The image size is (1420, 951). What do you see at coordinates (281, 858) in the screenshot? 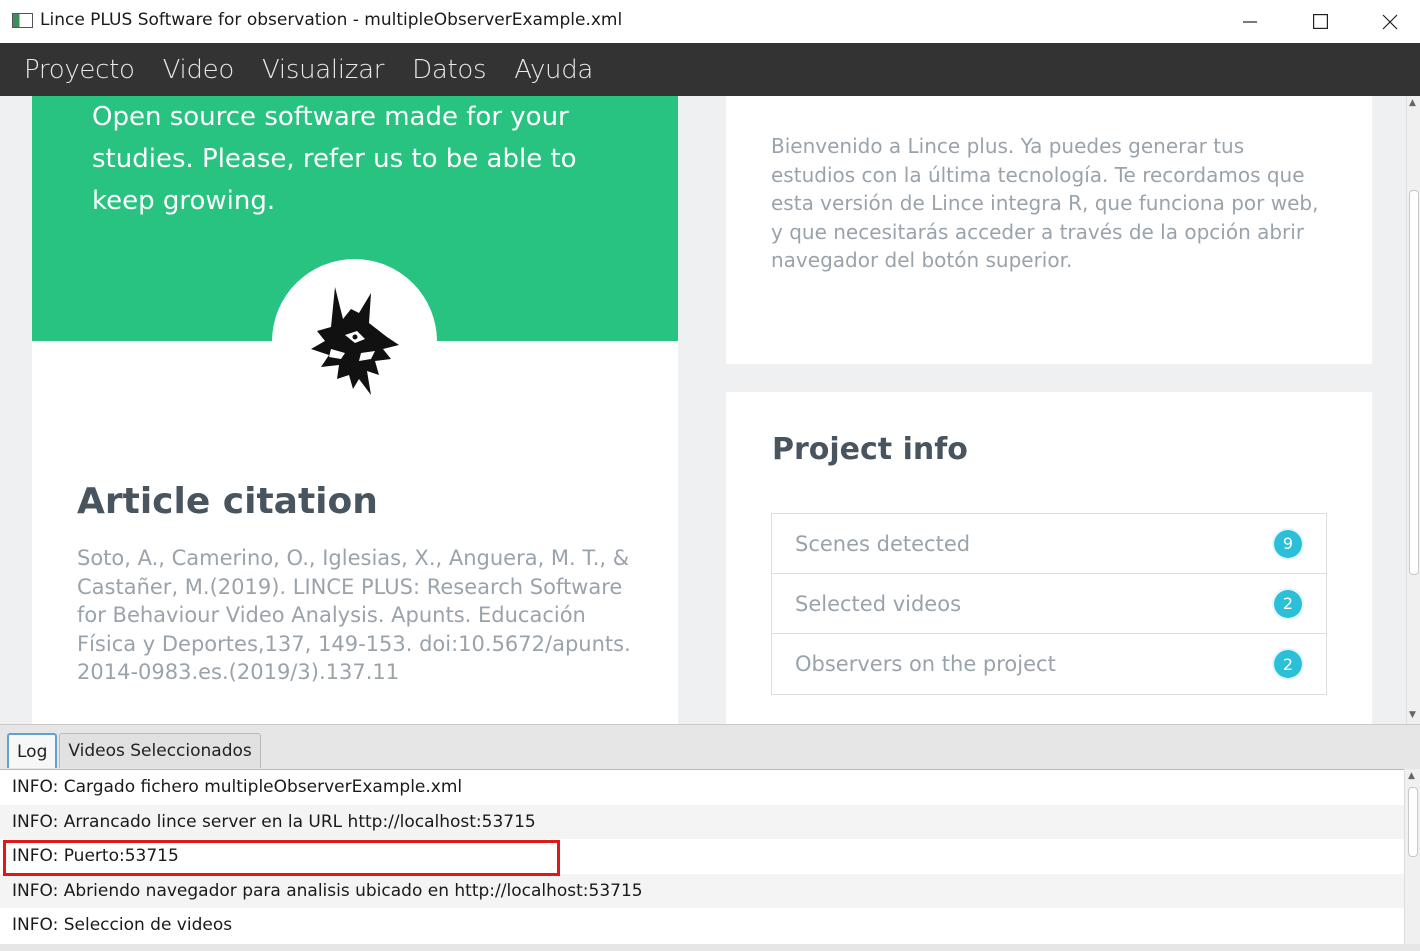
I see `highlight-box` at bounding box center [281, 858].